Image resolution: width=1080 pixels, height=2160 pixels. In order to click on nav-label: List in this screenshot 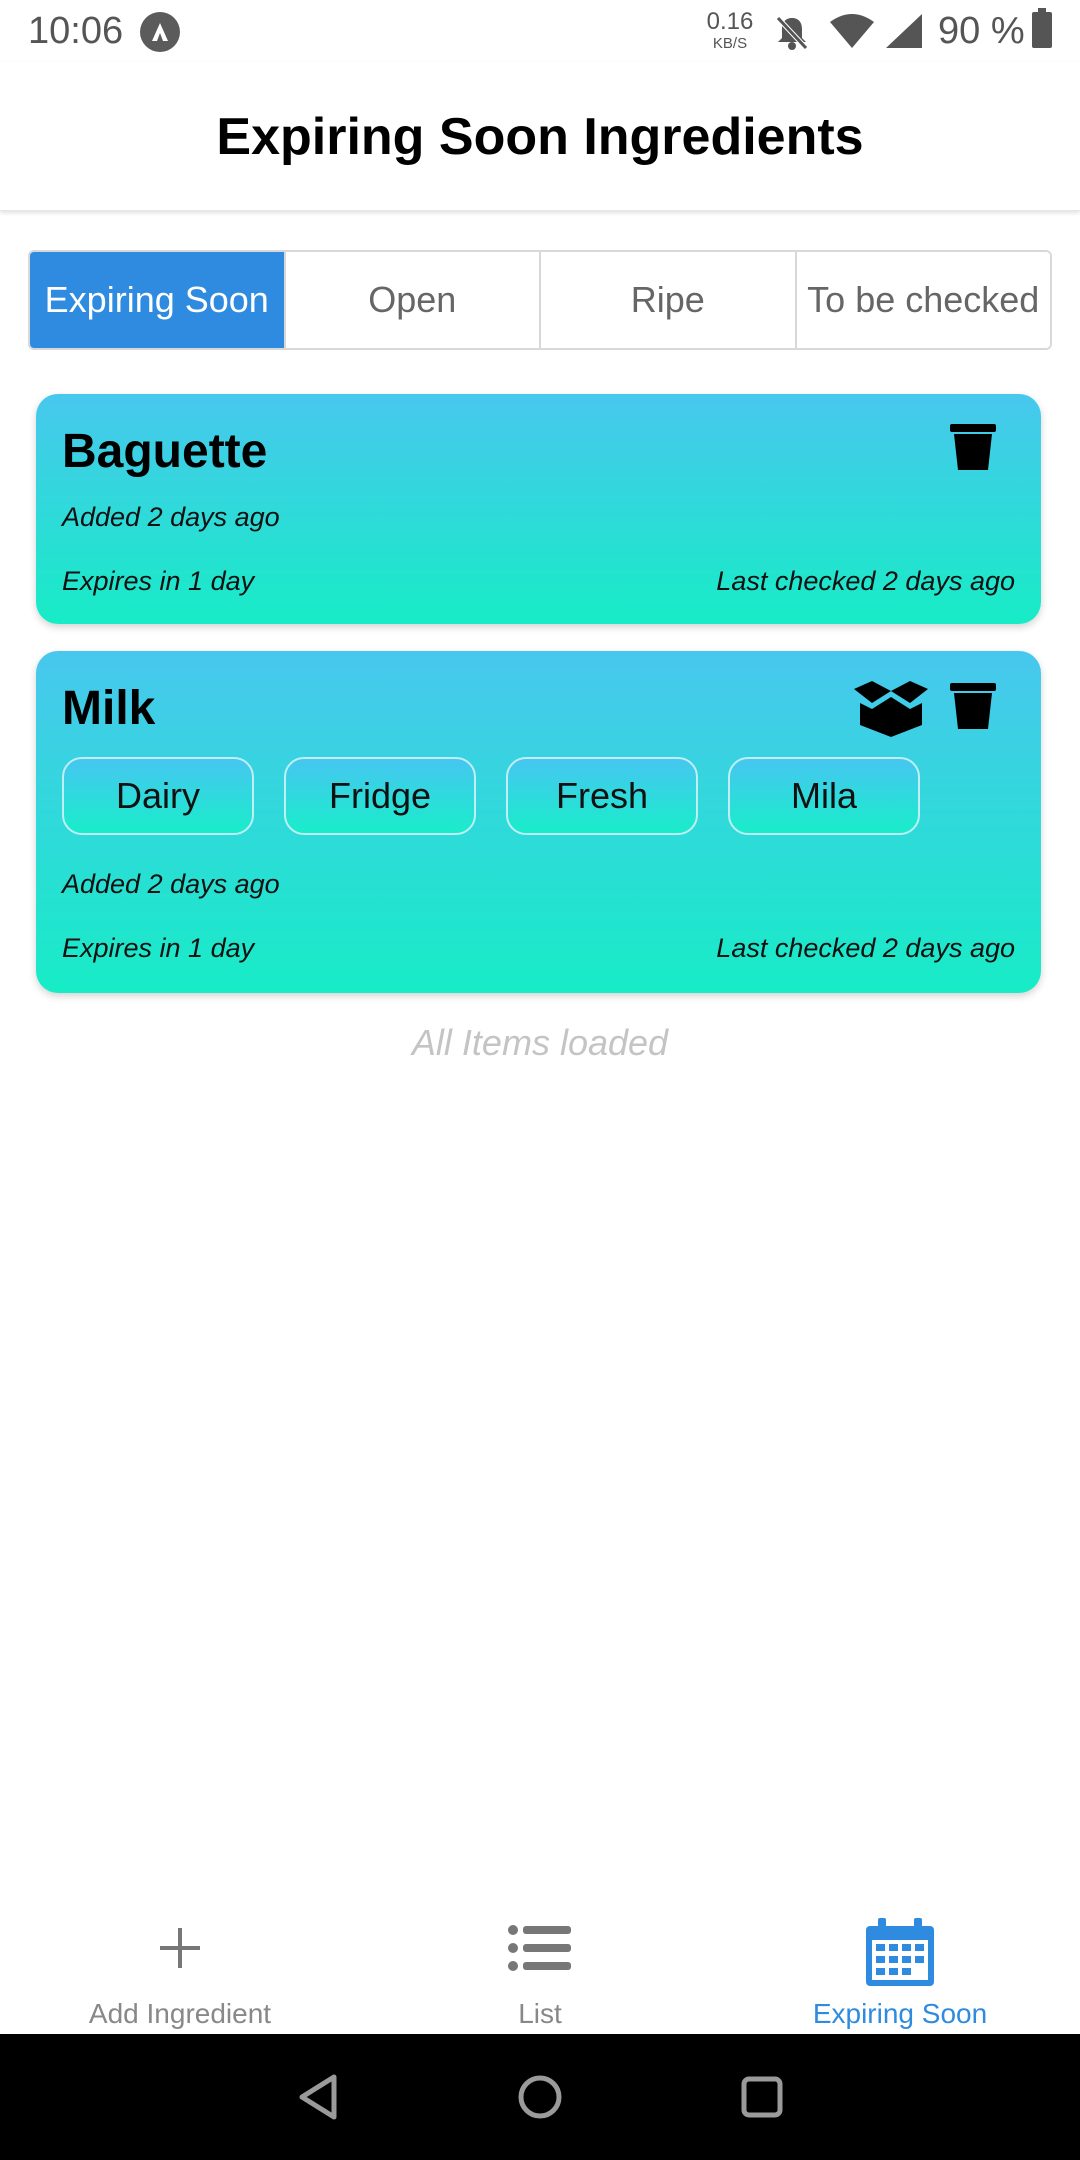, I will do `click(540, 2013)`.